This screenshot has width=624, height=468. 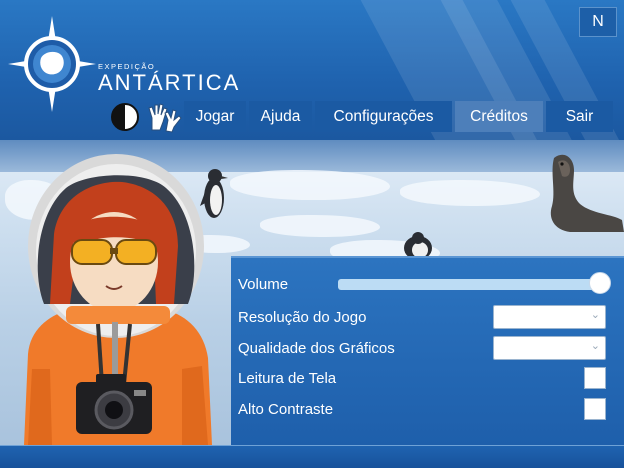 What do you see at coordinates (418, 244) in the screenshot?
I see `penguin-image` at bounding box center [418, 244].